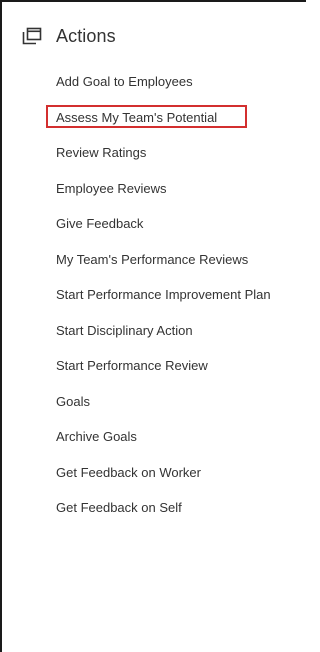  Describe the element at coordinates (155, 153) in the screenshot. I see `action-item-review-ratings: Review Ratings` at that location.